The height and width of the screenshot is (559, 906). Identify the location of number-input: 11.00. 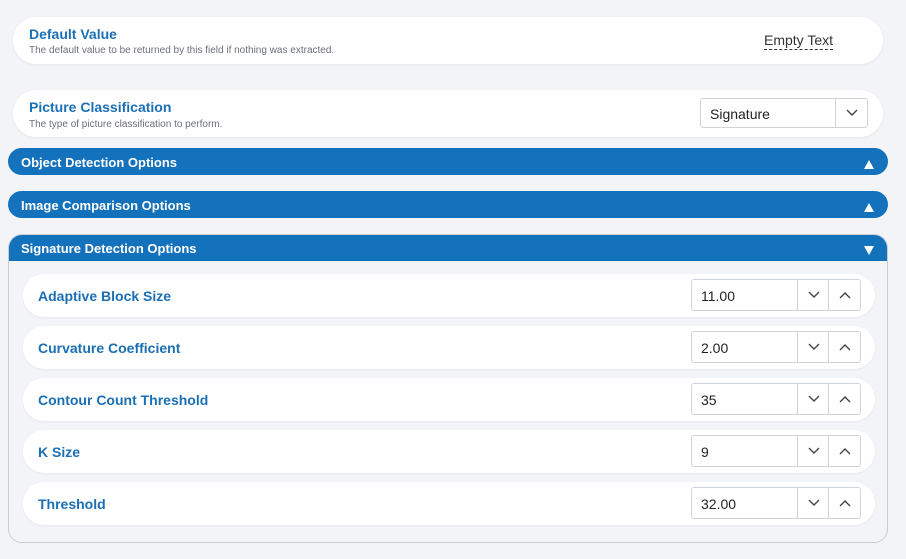
(776, 295).